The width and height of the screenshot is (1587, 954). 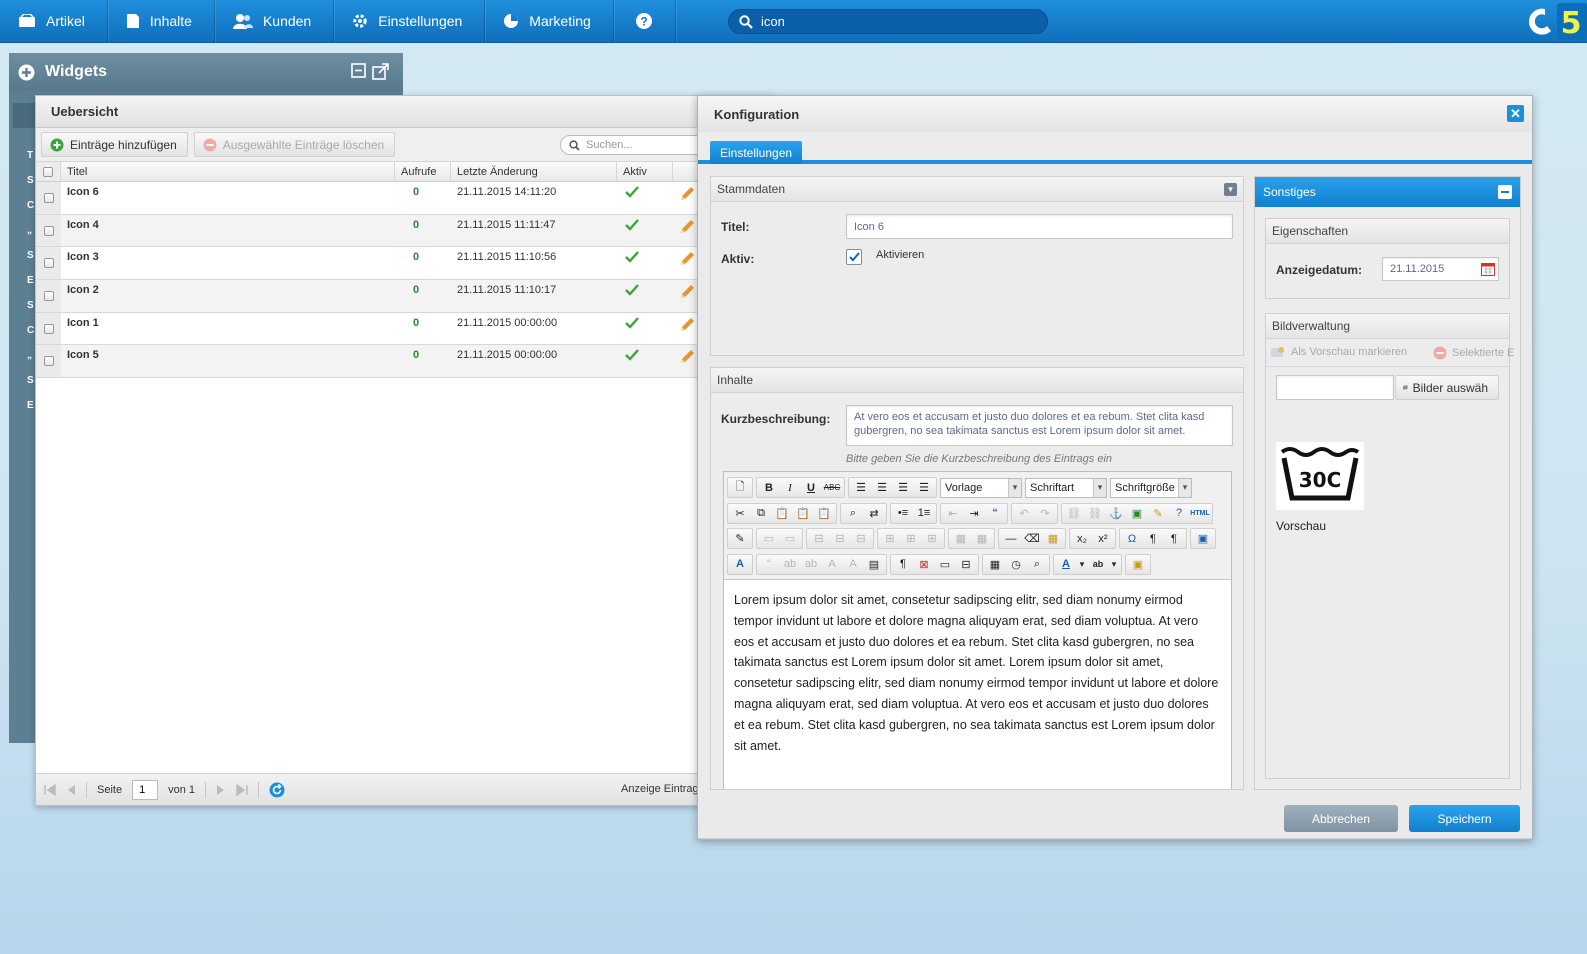 What do you see at coordinates (549, 21) in the screenshot?
I see `nav-marketing: Marketing` at bounding box center [549, 21].